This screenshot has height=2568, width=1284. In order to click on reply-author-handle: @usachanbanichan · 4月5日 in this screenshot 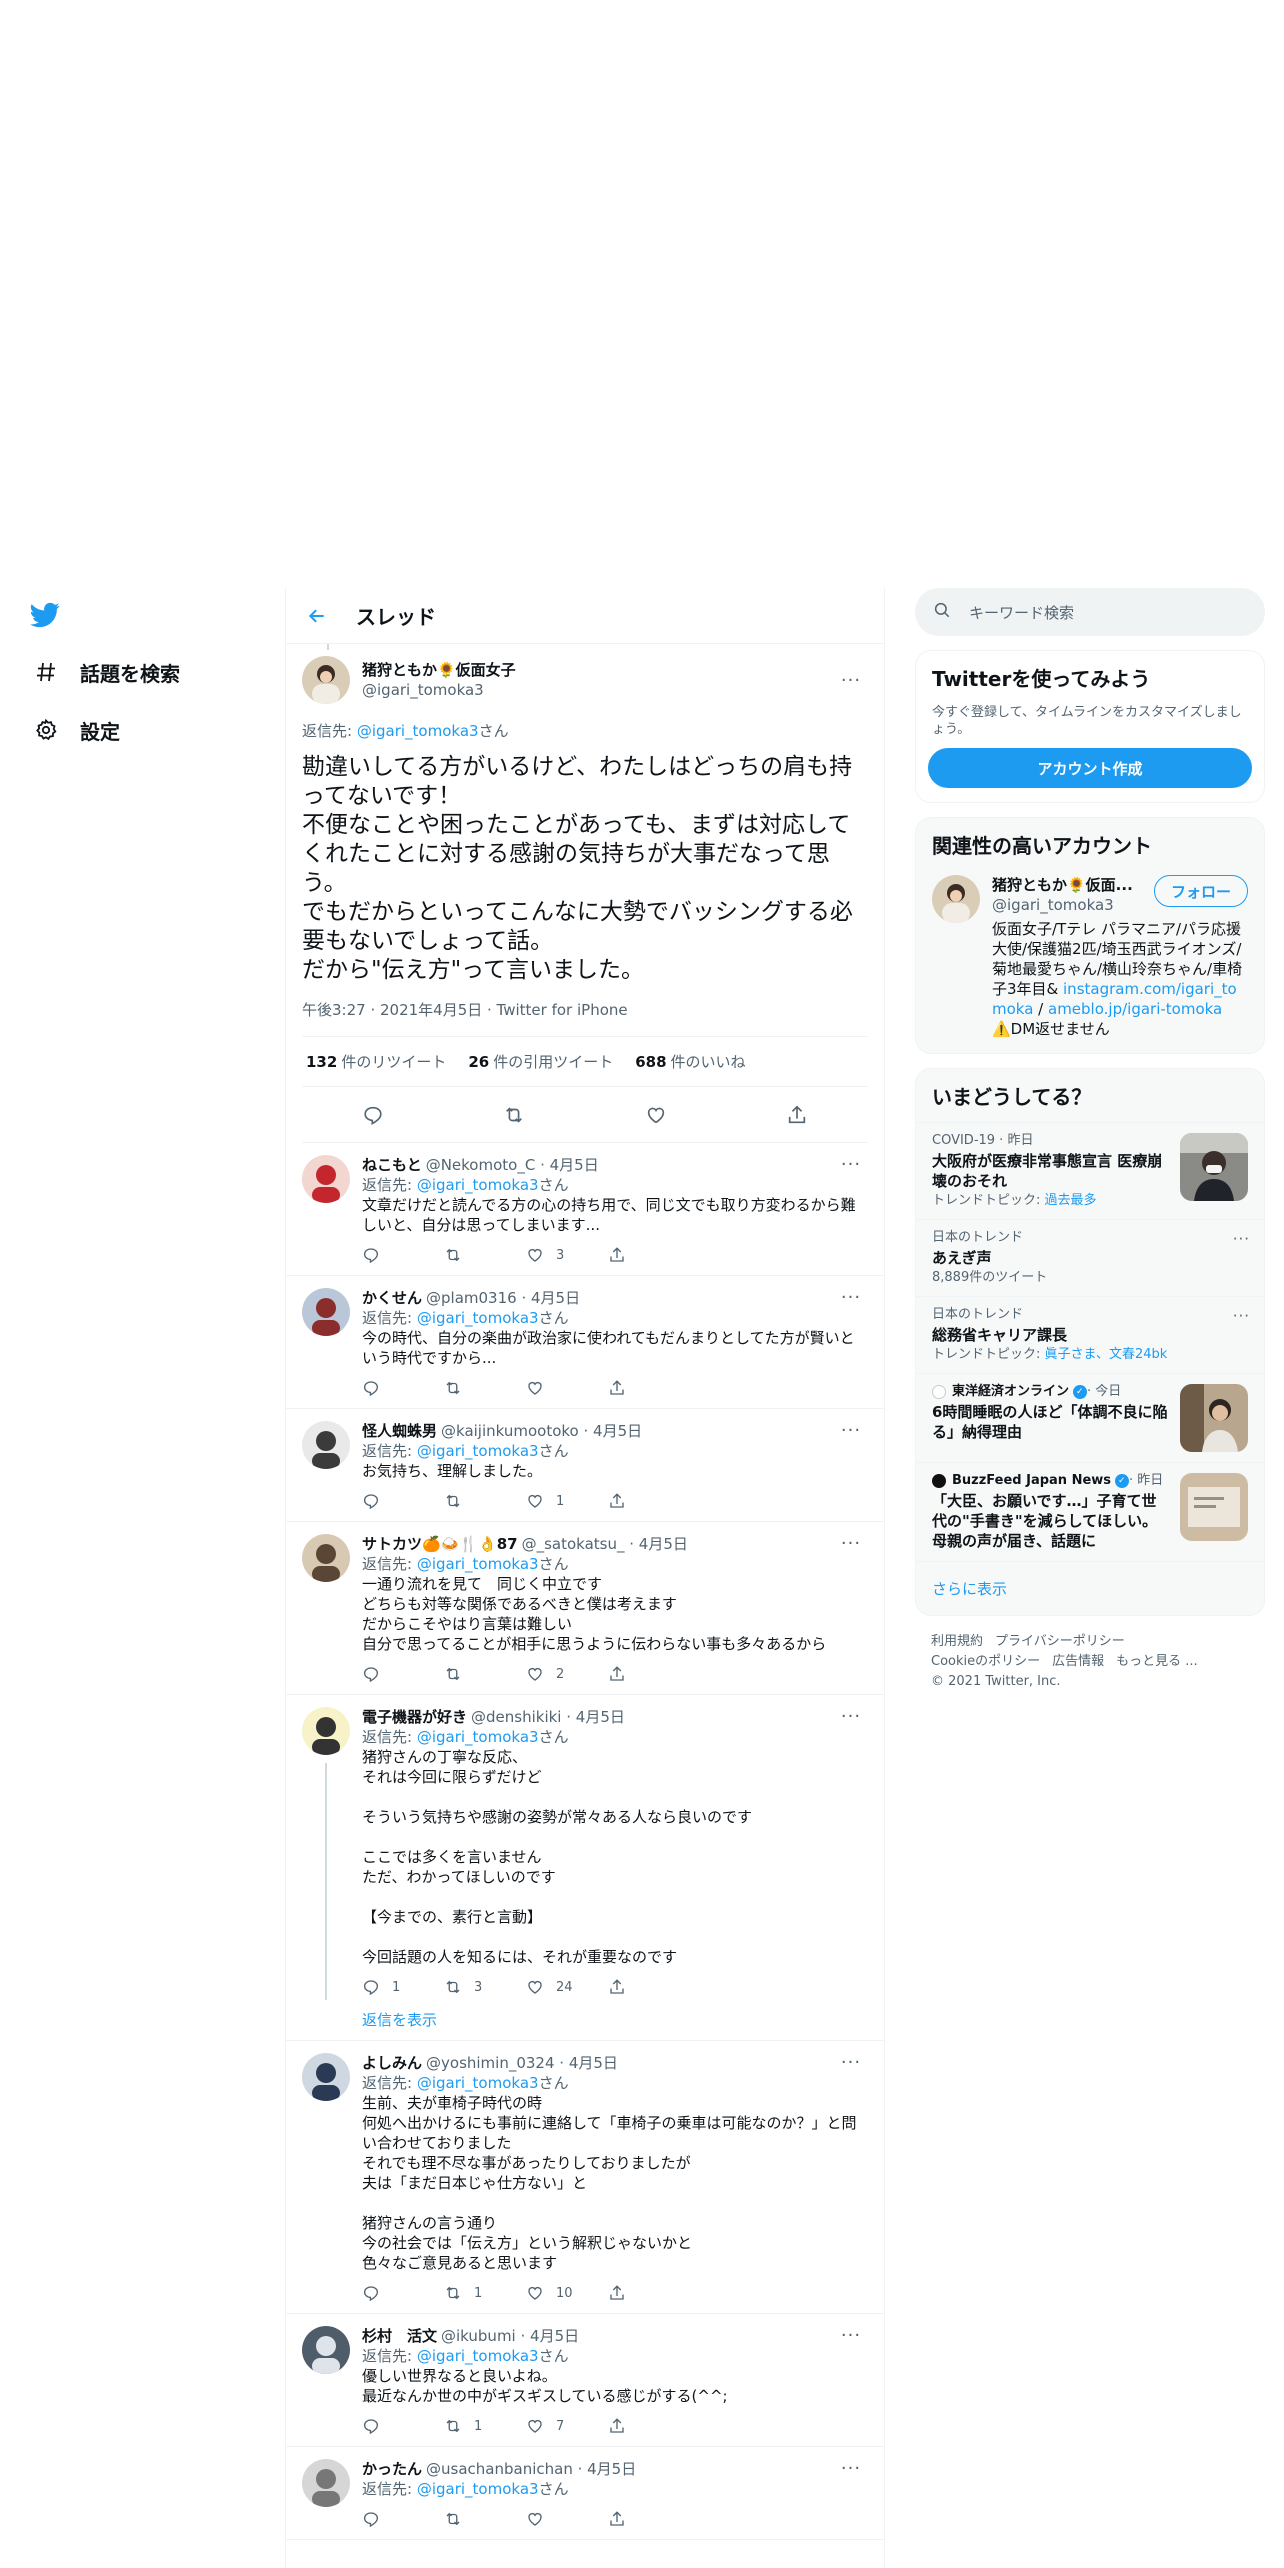, I will do `click(531, 2469)`.